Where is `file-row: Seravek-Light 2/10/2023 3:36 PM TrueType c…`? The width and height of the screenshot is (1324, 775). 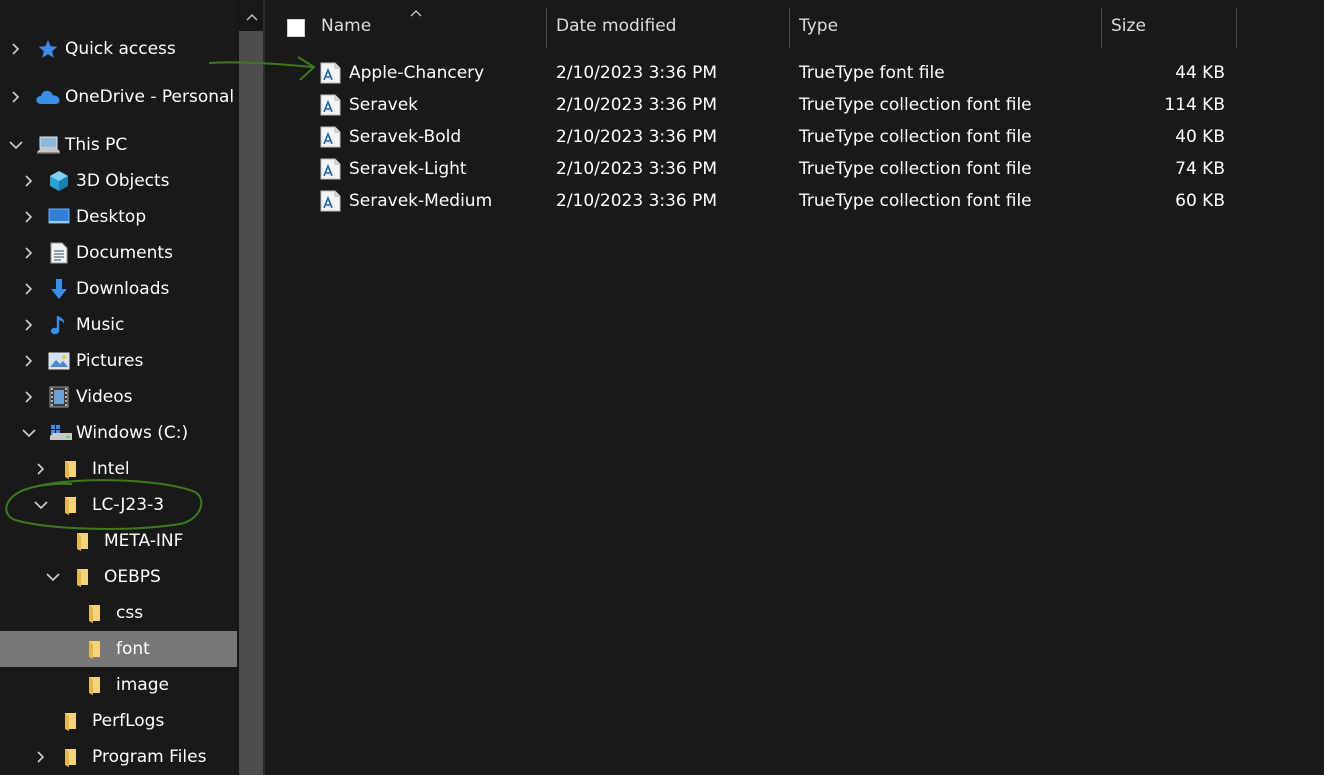
file-row: Seravek-Light 2/10/2023 3:36 PM TrueType c… is located at coordinates (794, 169).